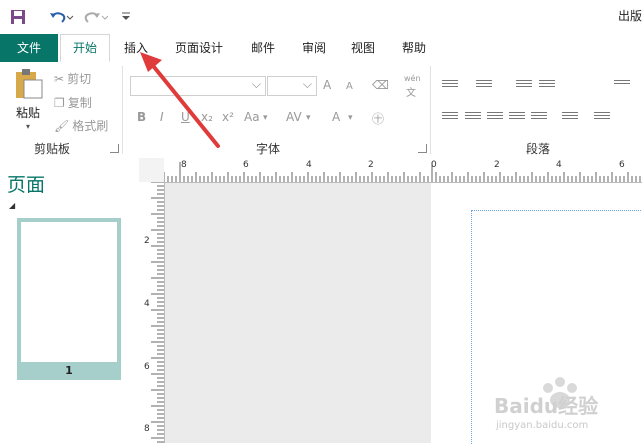  I want to click on annotation-arrow, so click(180, 100).